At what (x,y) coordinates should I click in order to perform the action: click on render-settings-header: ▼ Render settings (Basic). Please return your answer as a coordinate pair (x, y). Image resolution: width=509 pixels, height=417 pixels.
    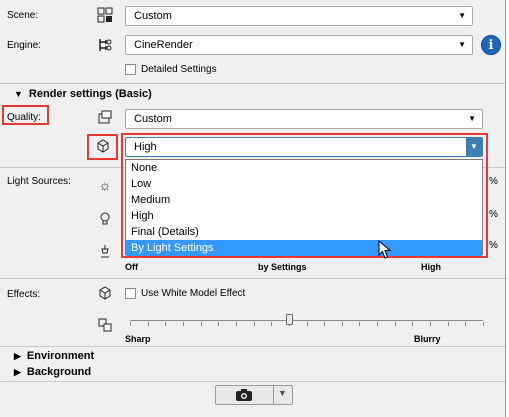
    Looking at the image, I should click on (83, 94).